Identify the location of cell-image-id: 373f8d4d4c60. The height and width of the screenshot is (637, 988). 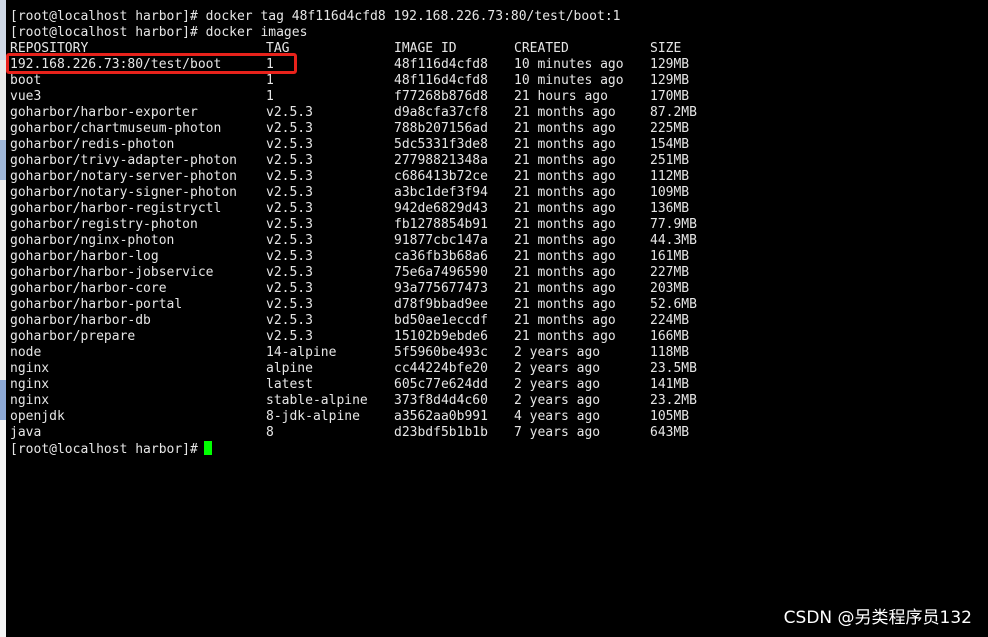
(441, 400).